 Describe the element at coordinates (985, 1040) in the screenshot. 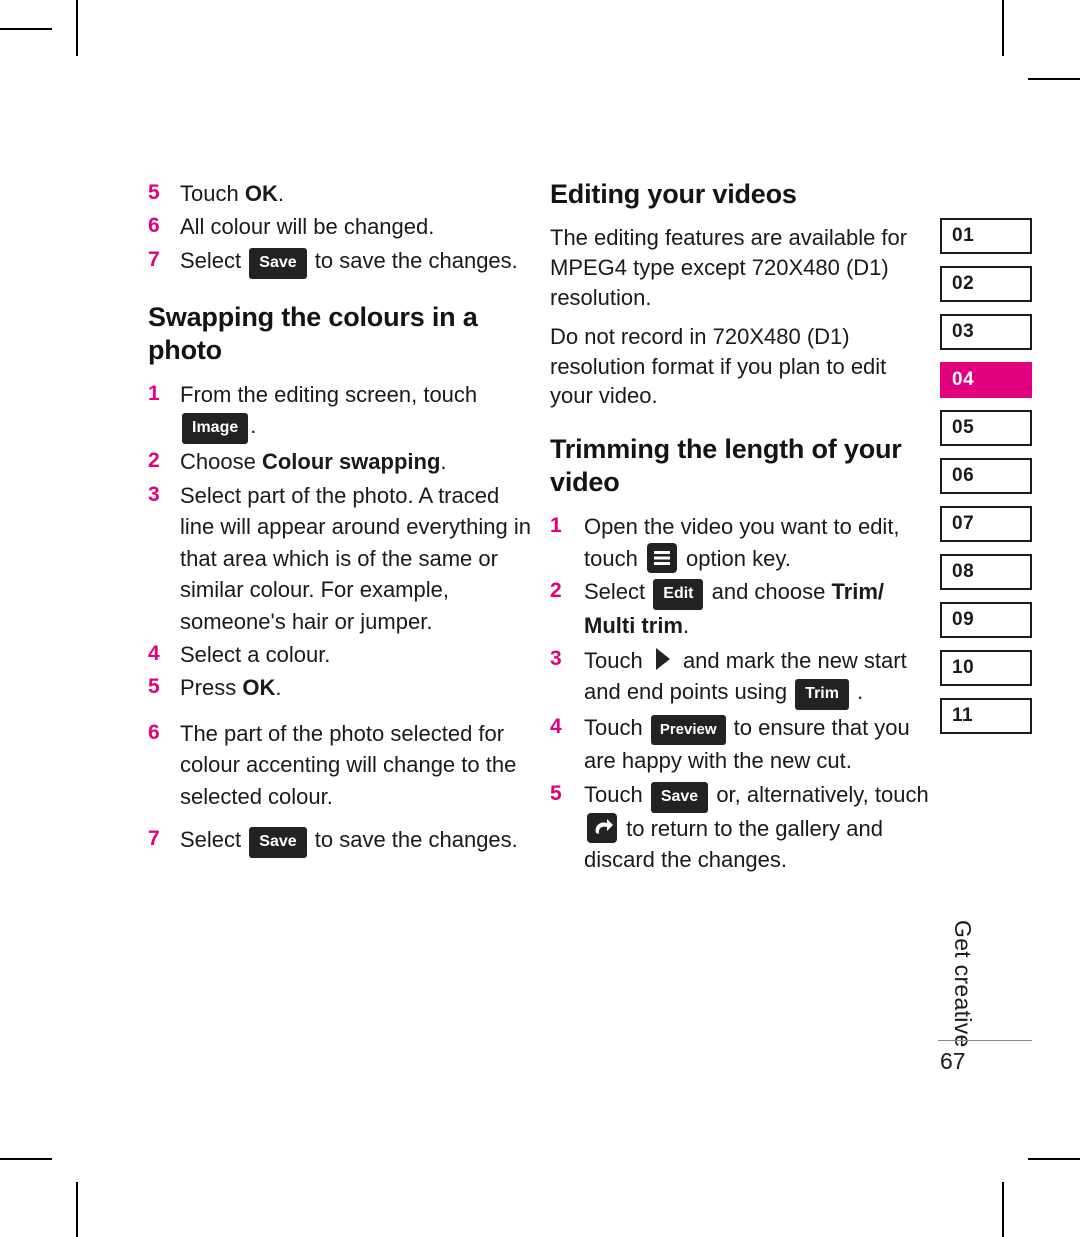

I see `footer-rule` at that location.